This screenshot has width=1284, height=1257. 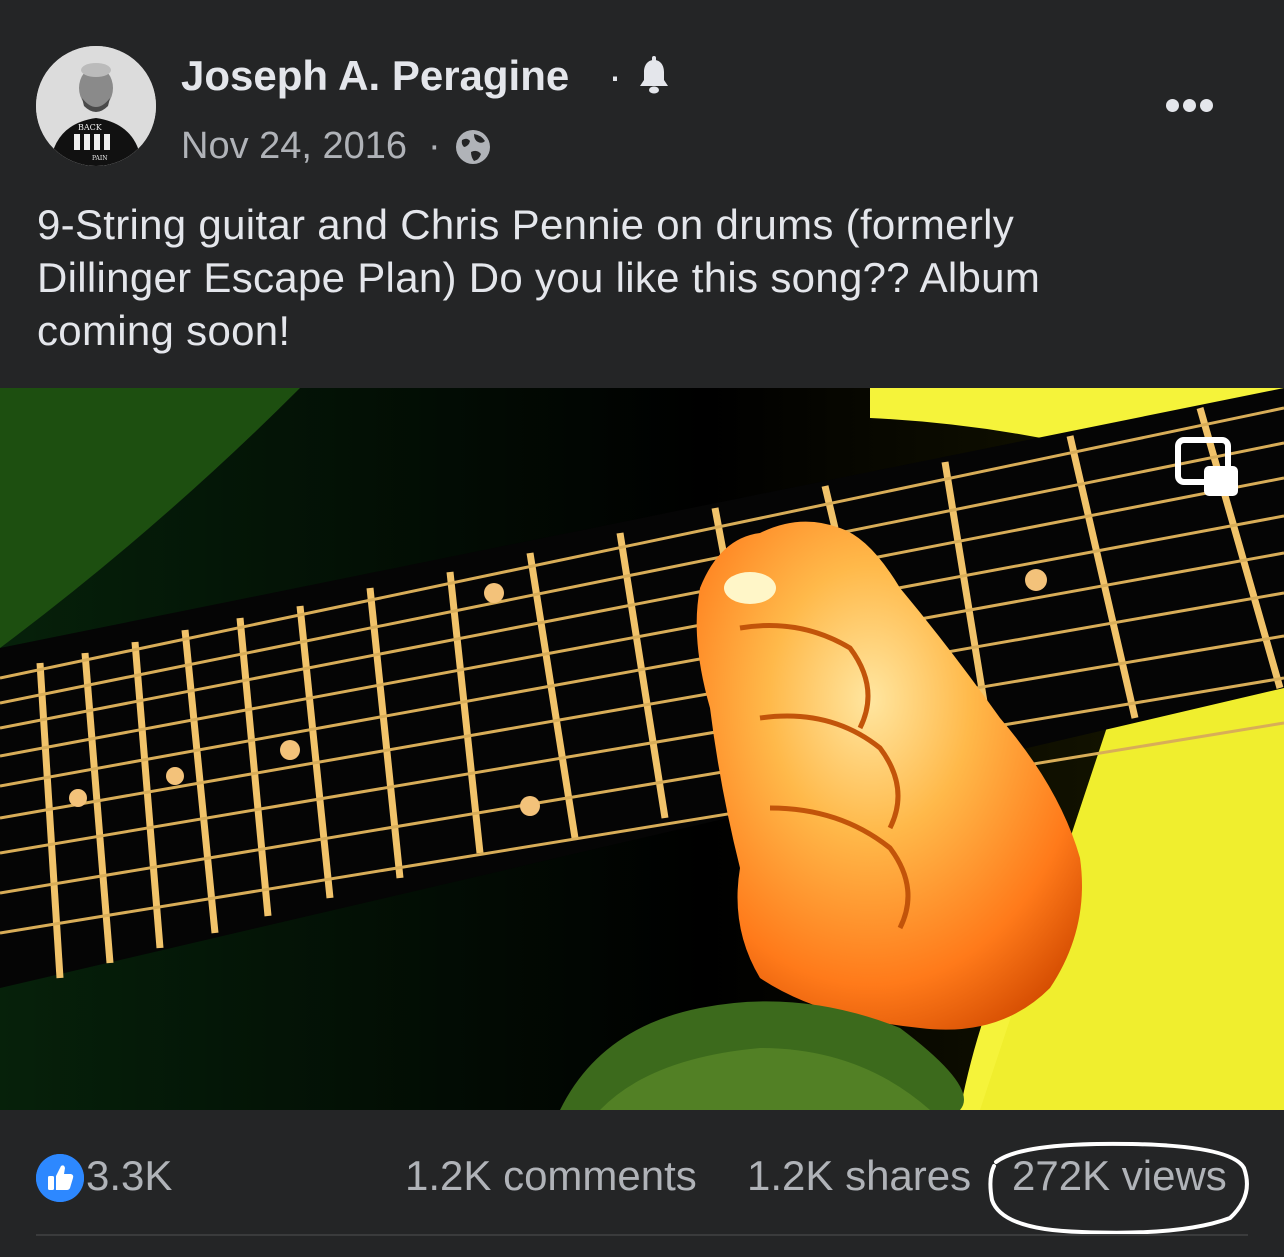 I want to click on shares-count: 1.2K shares, so click(x=859, y=1176).